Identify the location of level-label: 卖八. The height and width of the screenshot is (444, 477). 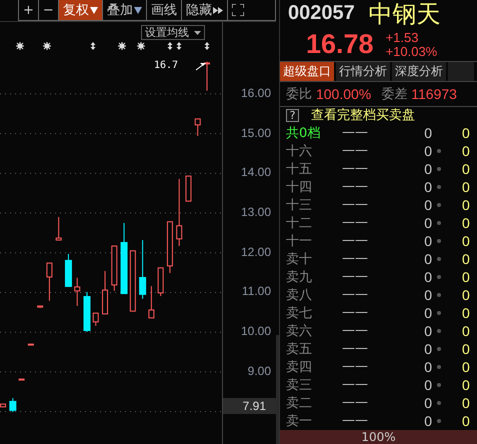
(298, 295).